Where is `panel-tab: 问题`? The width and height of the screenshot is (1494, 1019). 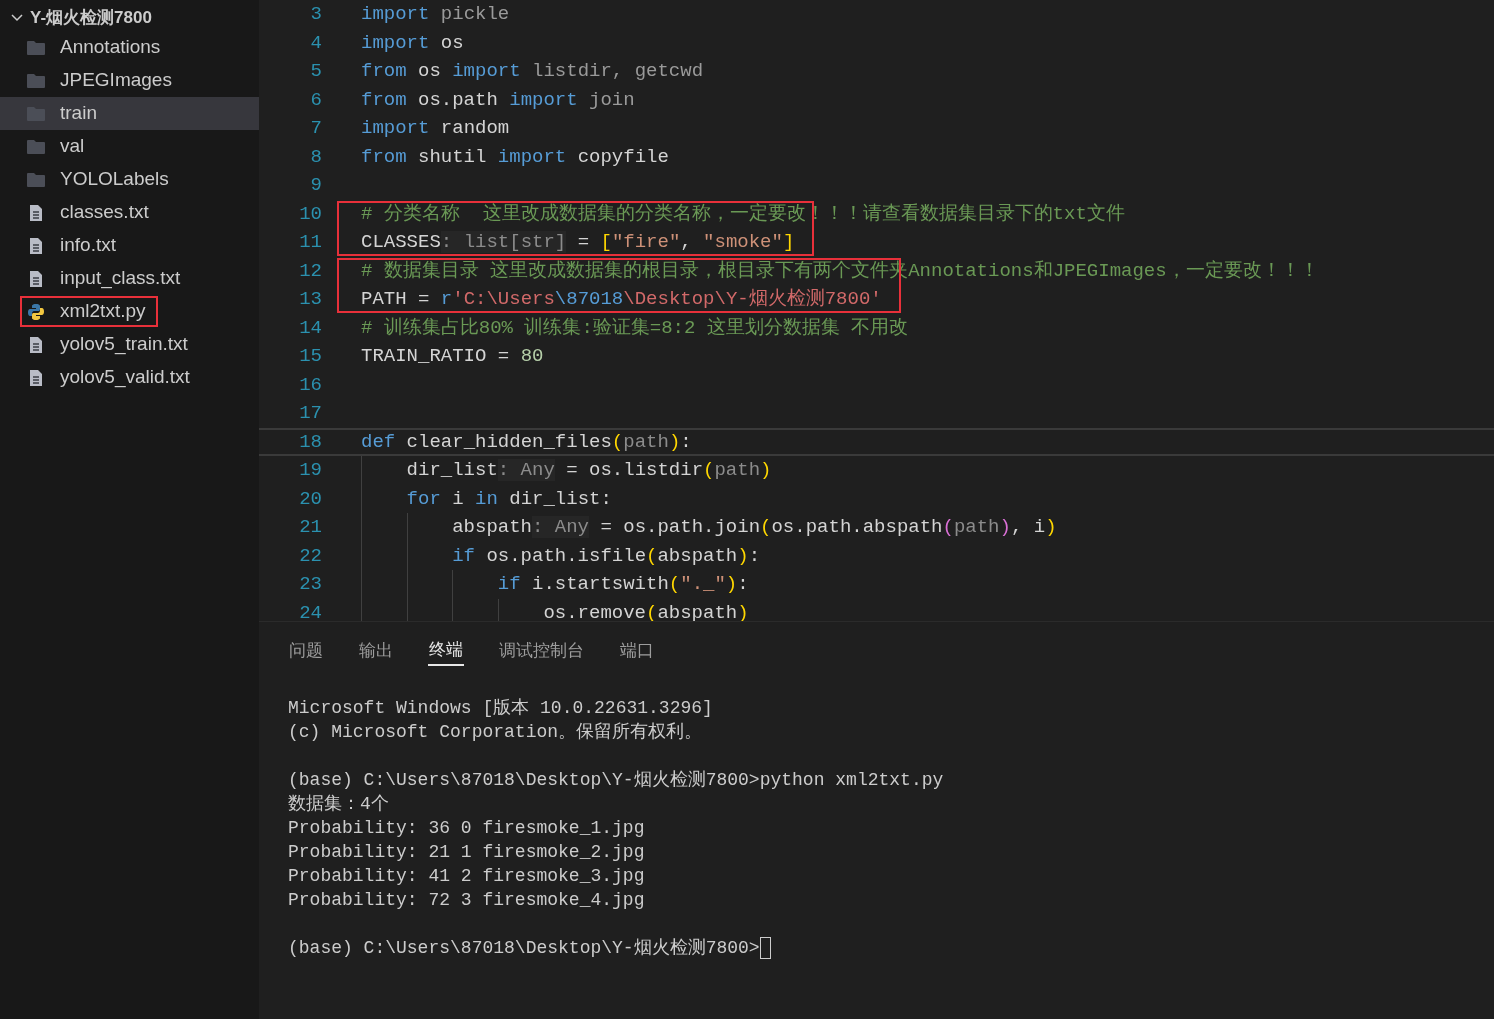
panel-tab: 问题 is located at coordinates (306, 651).